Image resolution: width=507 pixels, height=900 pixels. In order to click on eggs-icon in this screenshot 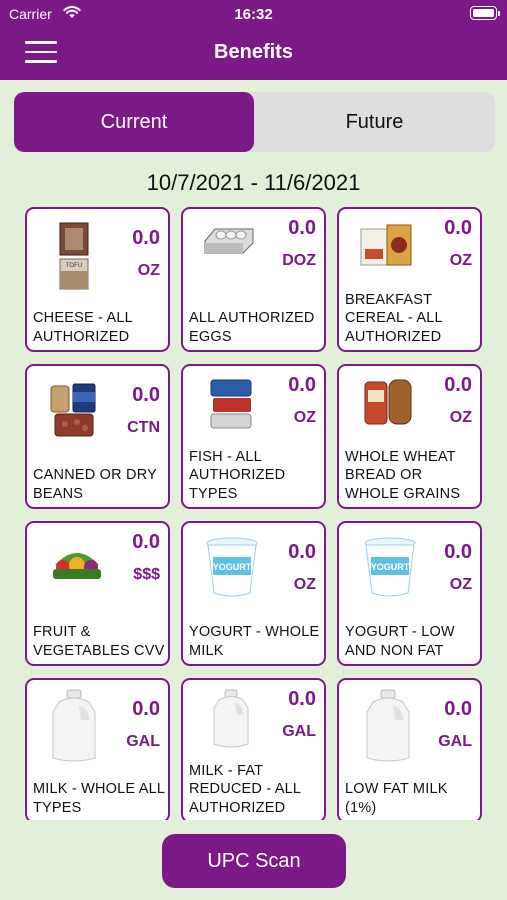, I will do `click(229, 241)`.